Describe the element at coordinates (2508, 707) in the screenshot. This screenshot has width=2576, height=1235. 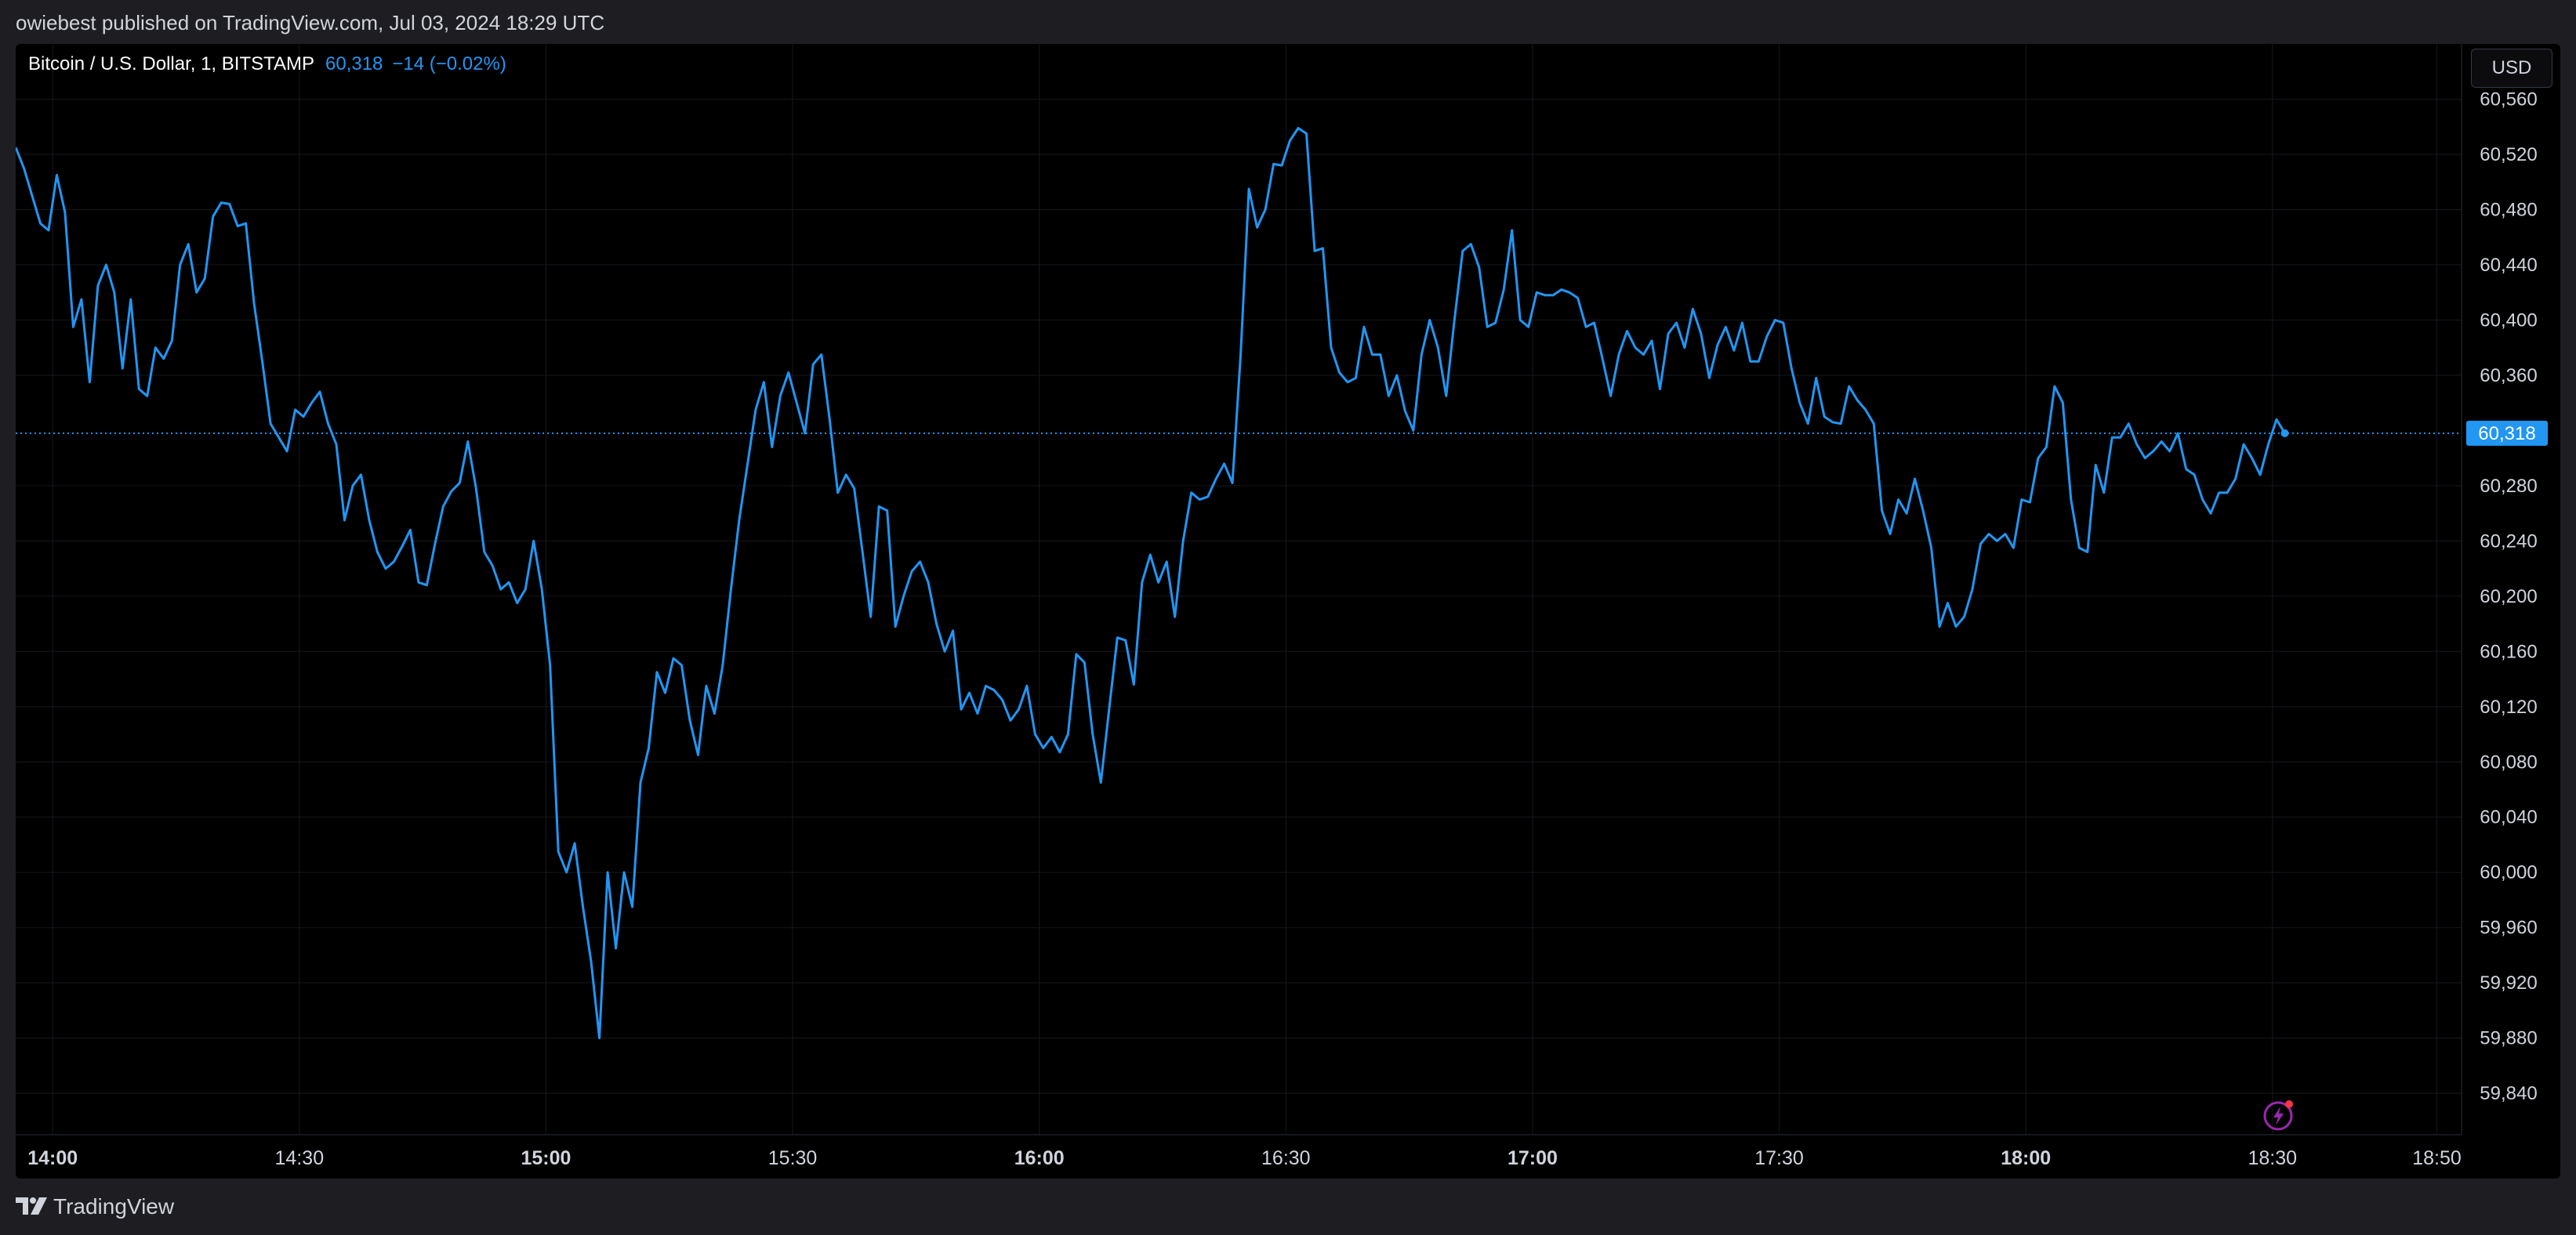
I see `price-tick-label: 60,120` at that location.